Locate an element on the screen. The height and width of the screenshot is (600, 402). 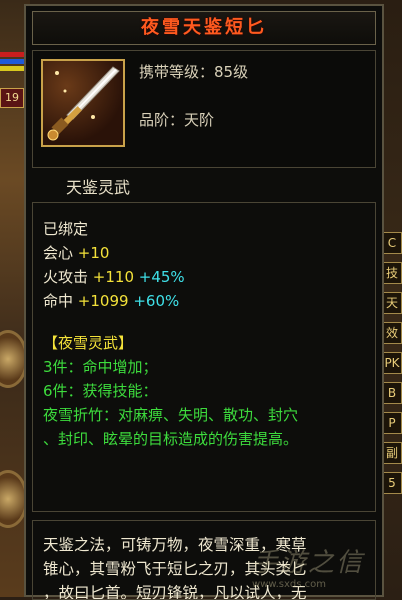
stat-label: 会心 is located at coordinates (58, 253).